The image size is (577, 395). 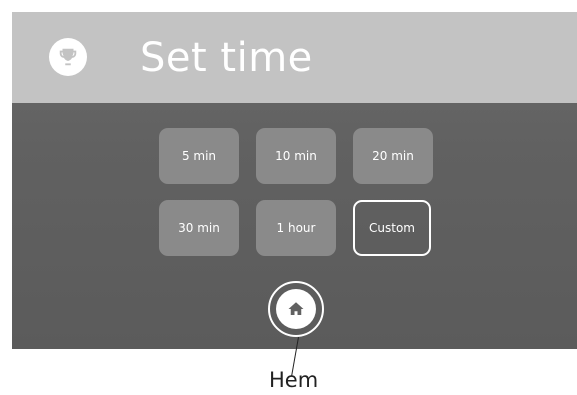 What do you see at coordinates (392, 228) in the screenshot?
I see `time-custom-button: Custom` at bounding box center [392, 228].